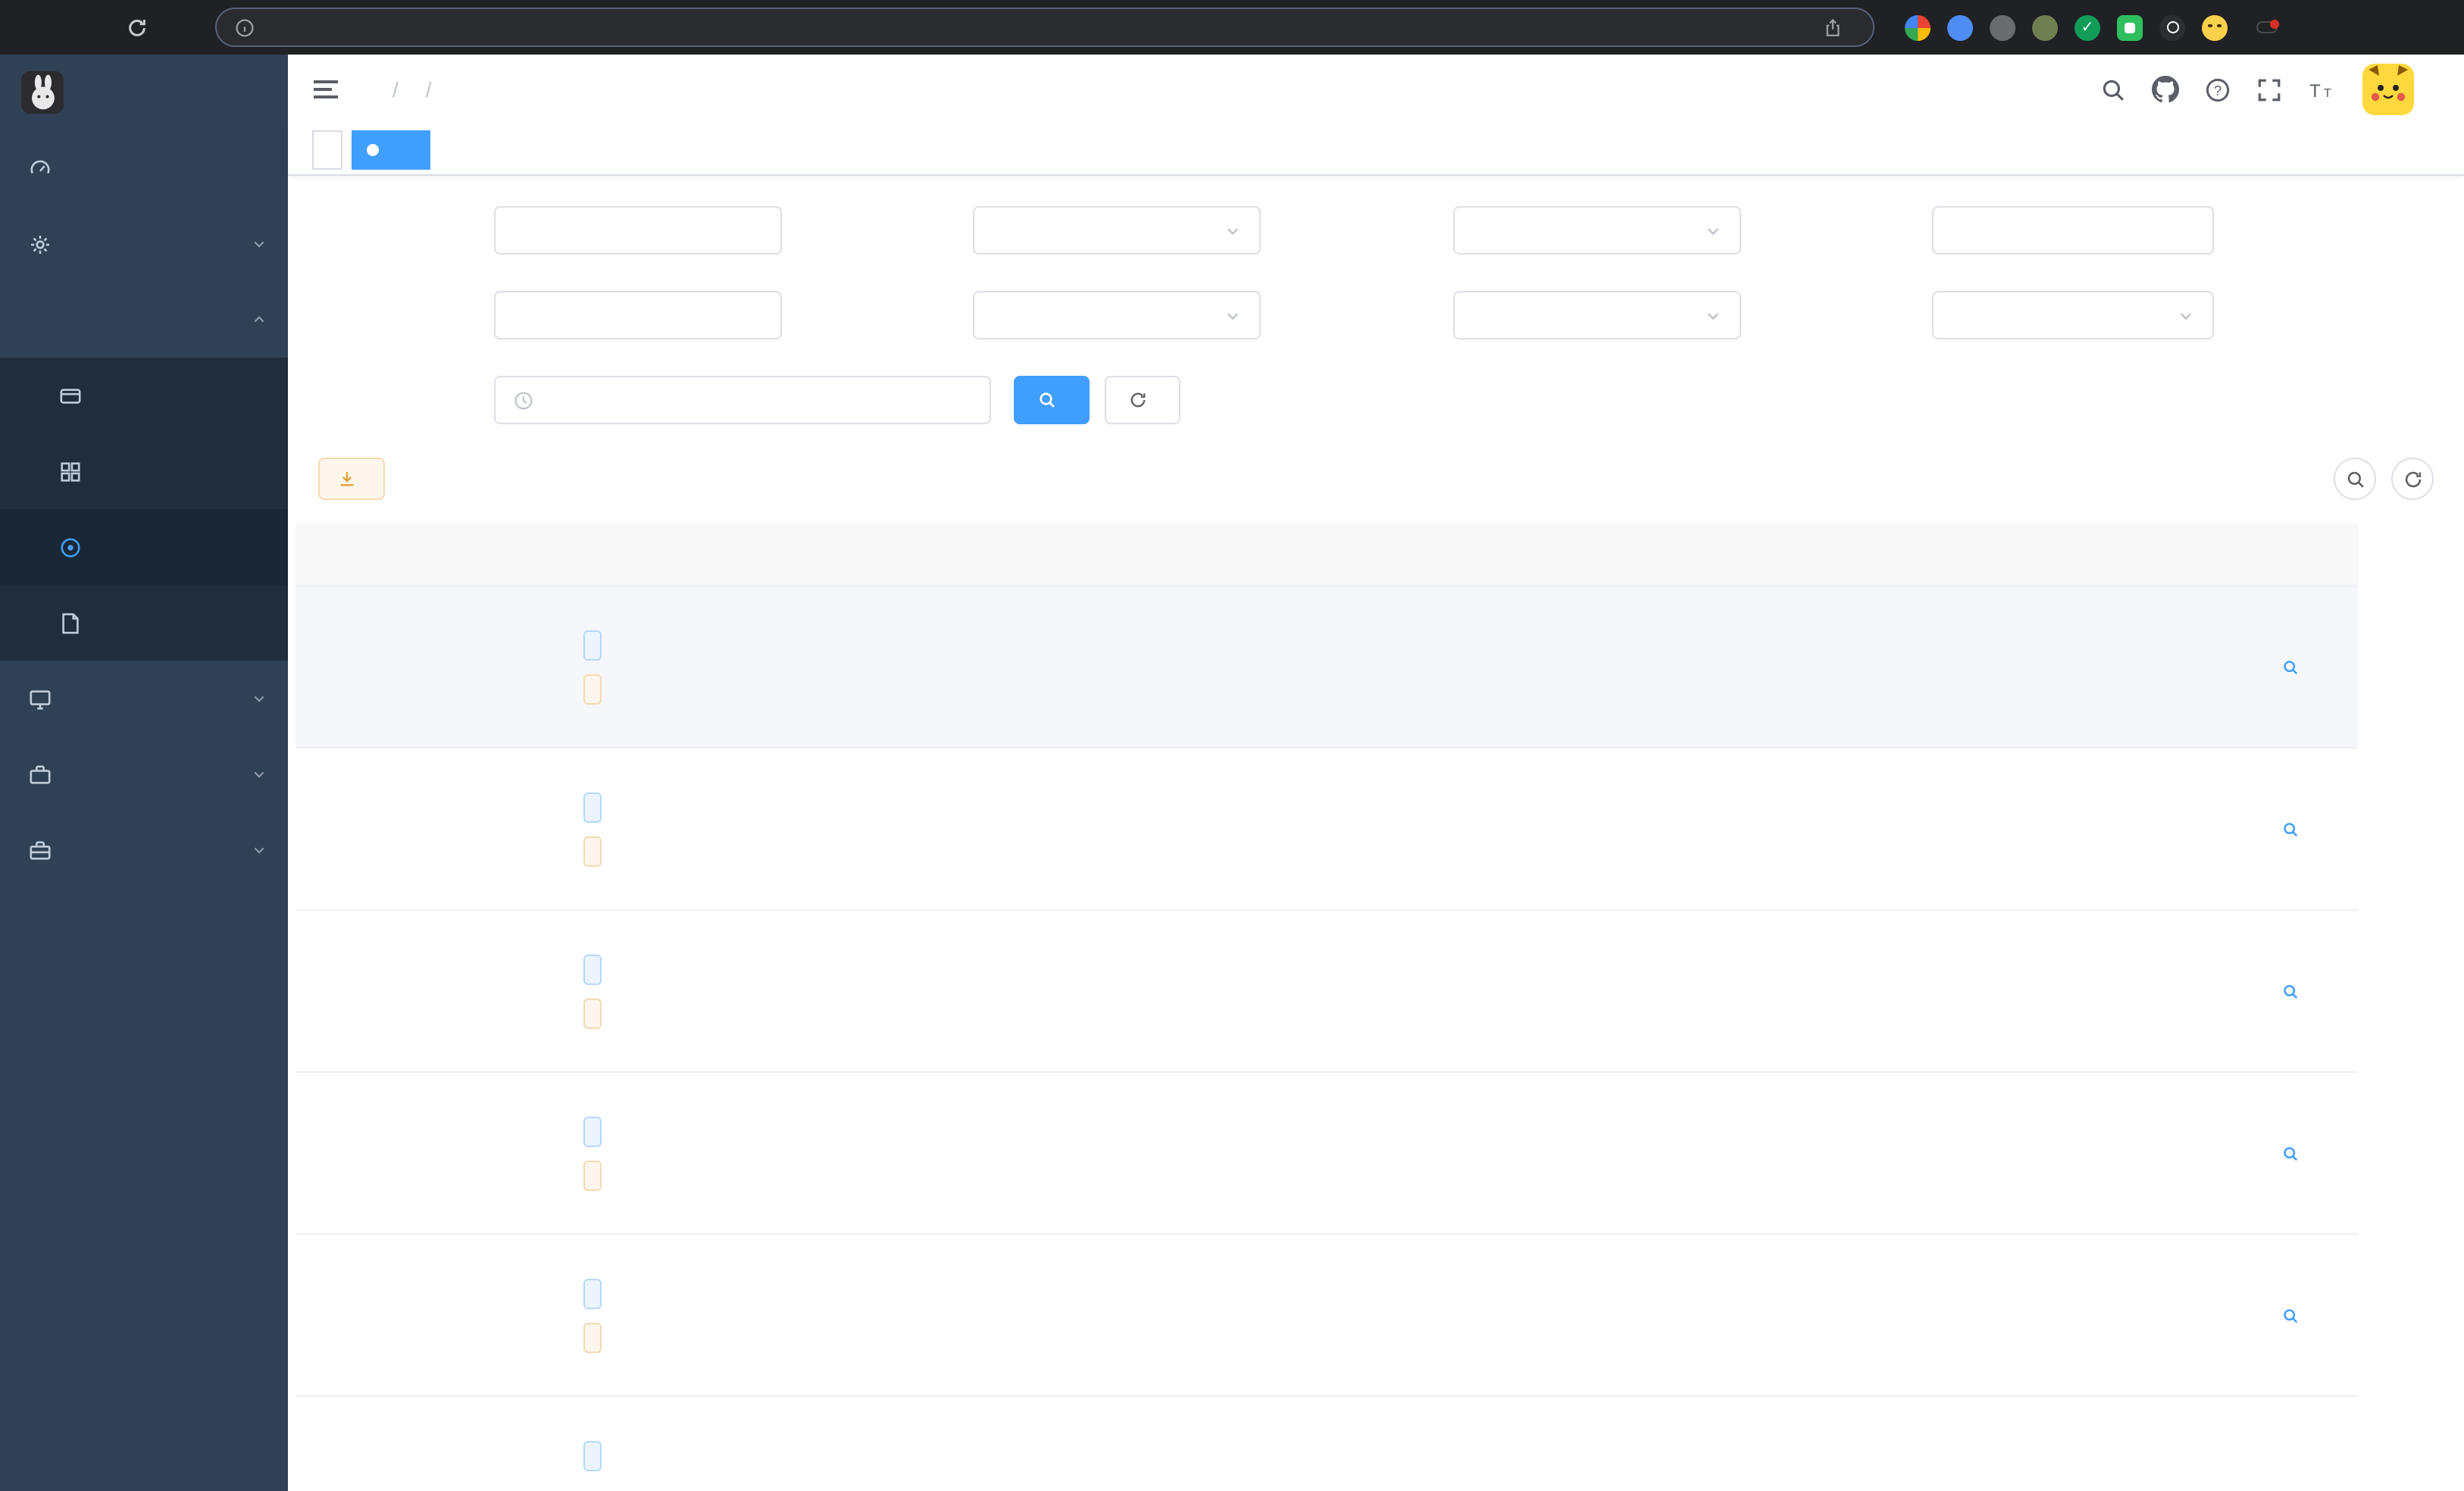 The width and height of the screenshot is (2464, 1491). I want to click on sidebar-item-pay-order, so click(144, 547).